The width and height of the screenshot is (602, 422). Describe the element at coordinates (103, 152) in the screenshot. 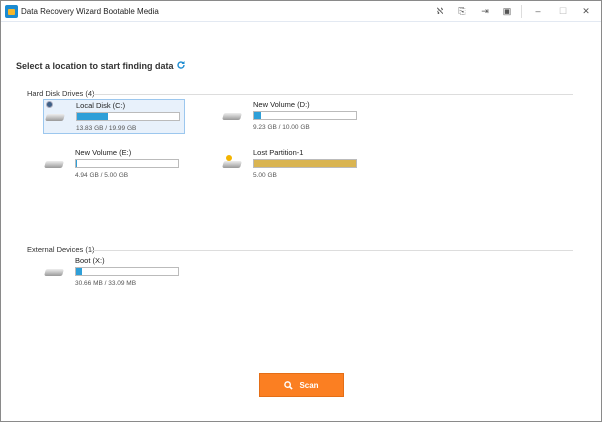

I see `drive-name: New Volume (E:)` at that location.